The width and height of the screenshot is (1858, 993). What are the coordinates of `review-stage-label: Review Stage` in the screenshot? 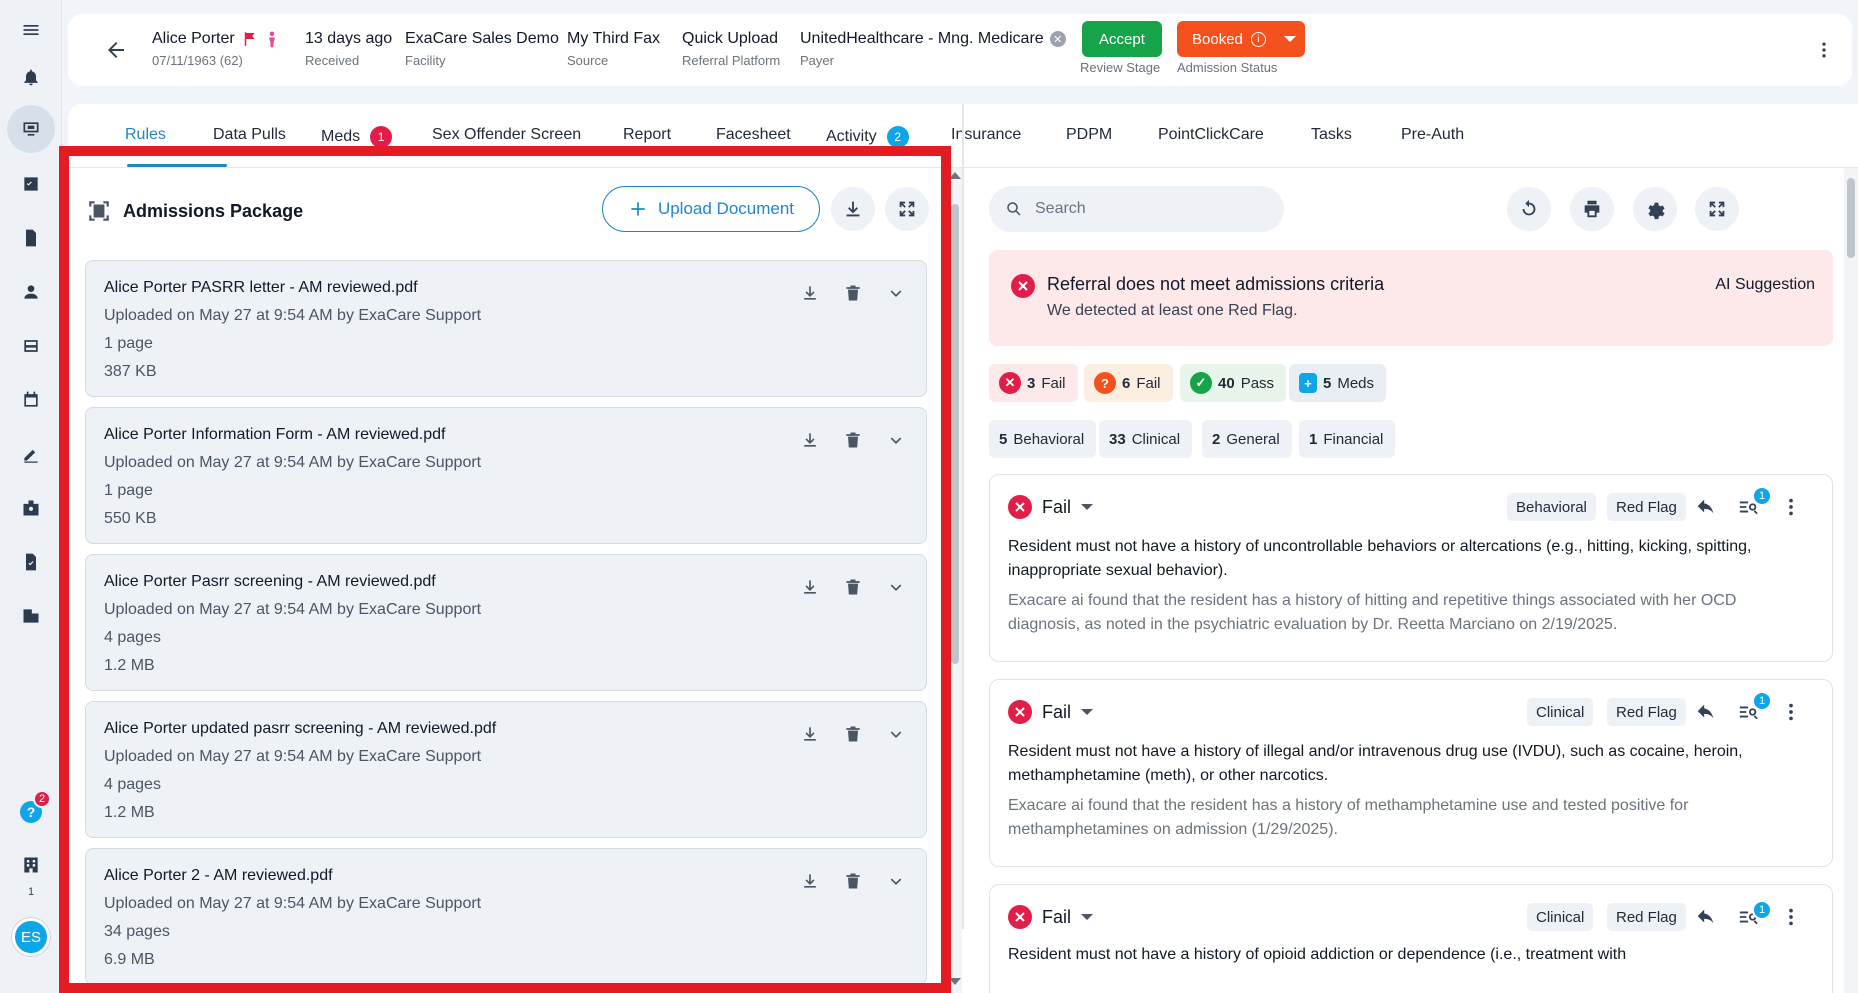 It's located at (1120, 67).